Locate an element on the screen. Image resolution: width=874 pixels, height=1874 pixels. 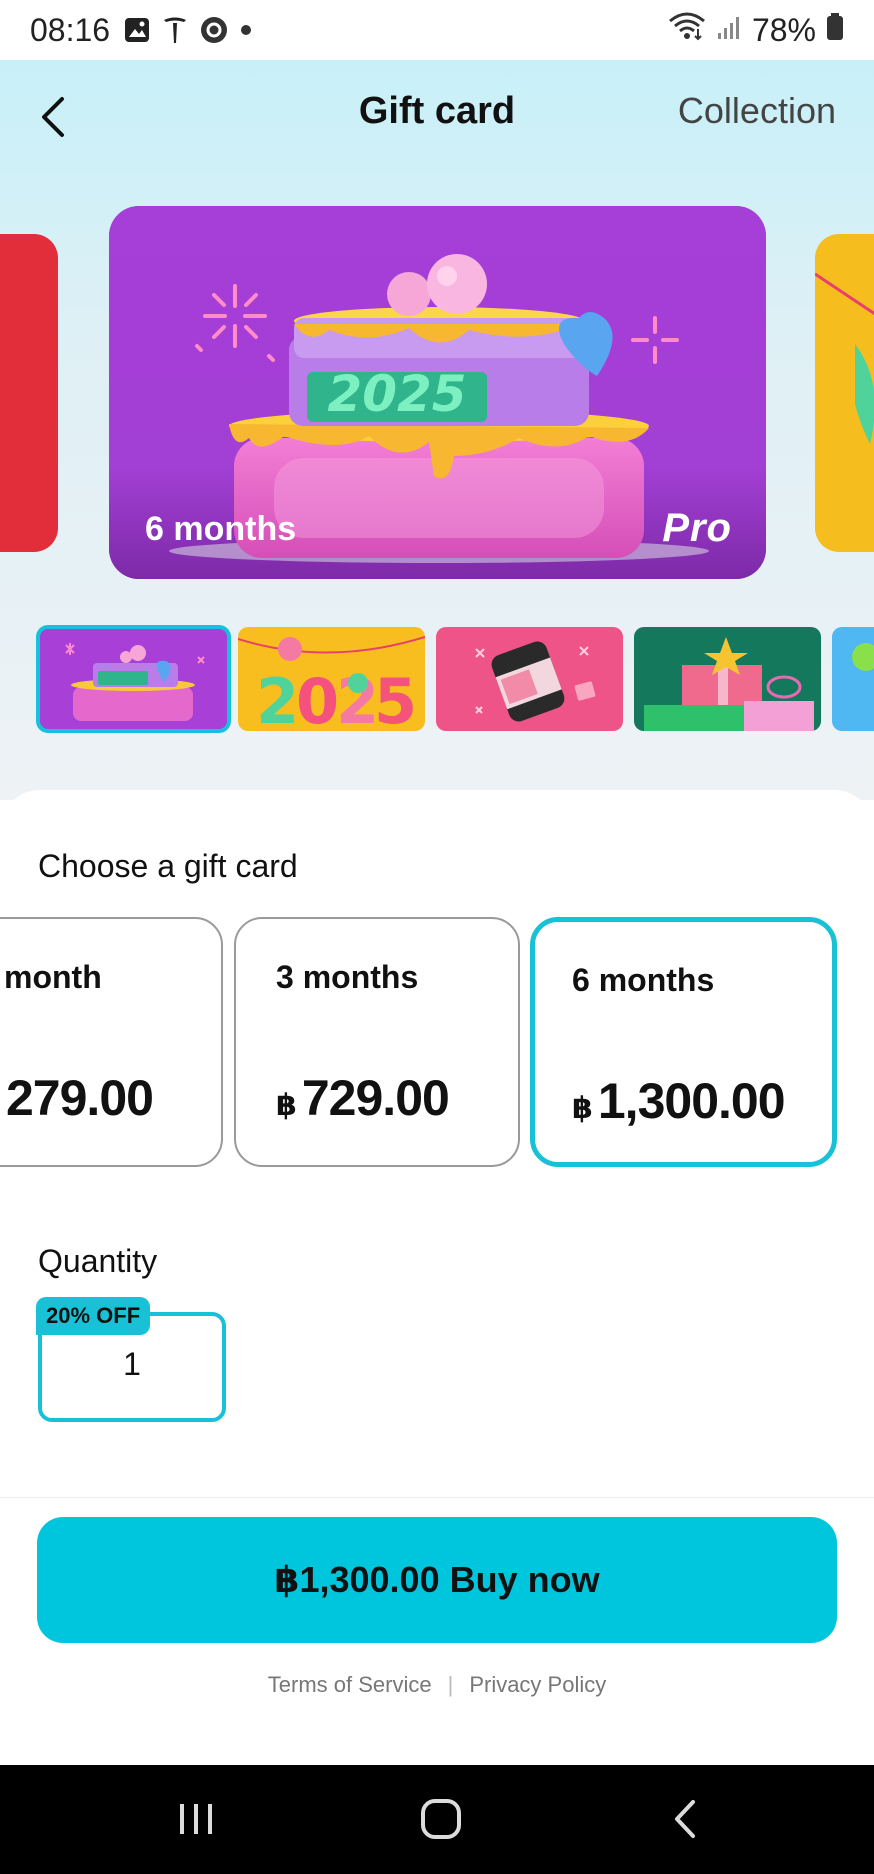
thumbnail-gift-boxes is located at coordinates (727, 679).